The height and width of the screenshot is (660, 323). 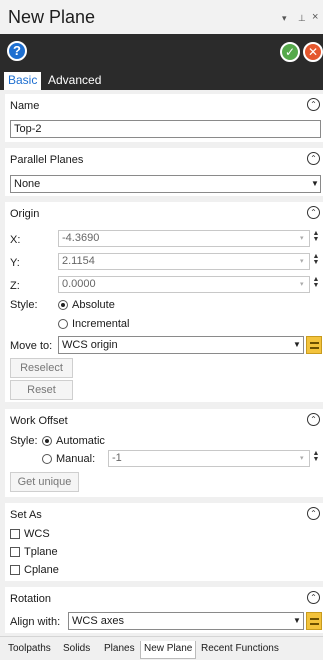 What do you see at coordinates (93, 305) in the screenshot?
I see `absolute-label: Absolute` at bounding box center [93, 305].